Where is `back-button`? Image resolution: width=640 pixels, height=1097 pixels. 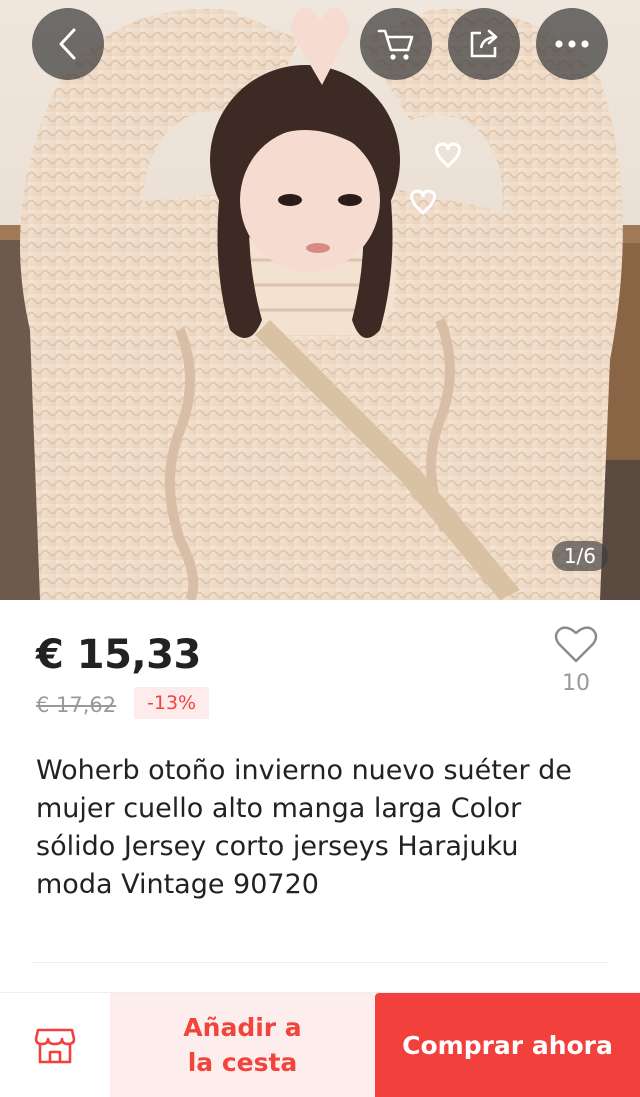 back-button is located at coordinates (68, 44).